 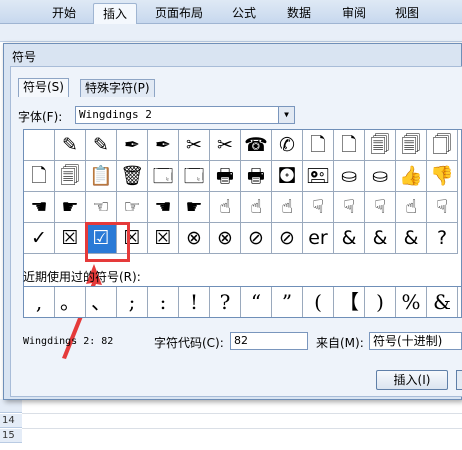 What do you see at coordinates (412, 380) in the screenshot?
I see `insert-button: 插入(I)` at bounding box center [412, 380].